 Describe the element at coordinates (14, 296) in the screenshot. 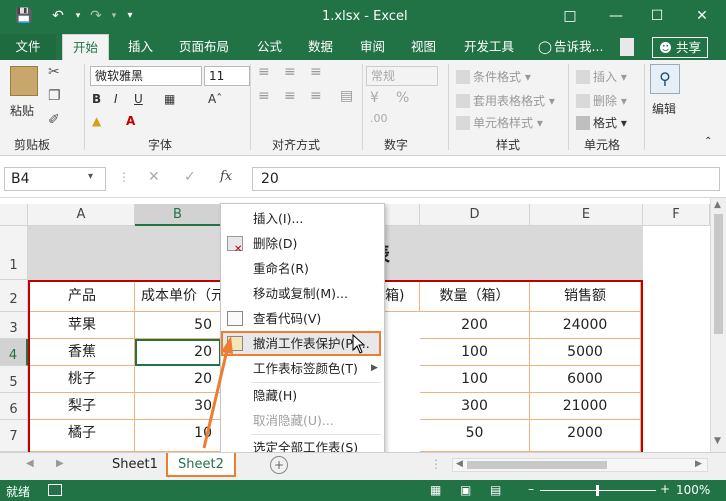

I see `row-header-2: 2` at that location.